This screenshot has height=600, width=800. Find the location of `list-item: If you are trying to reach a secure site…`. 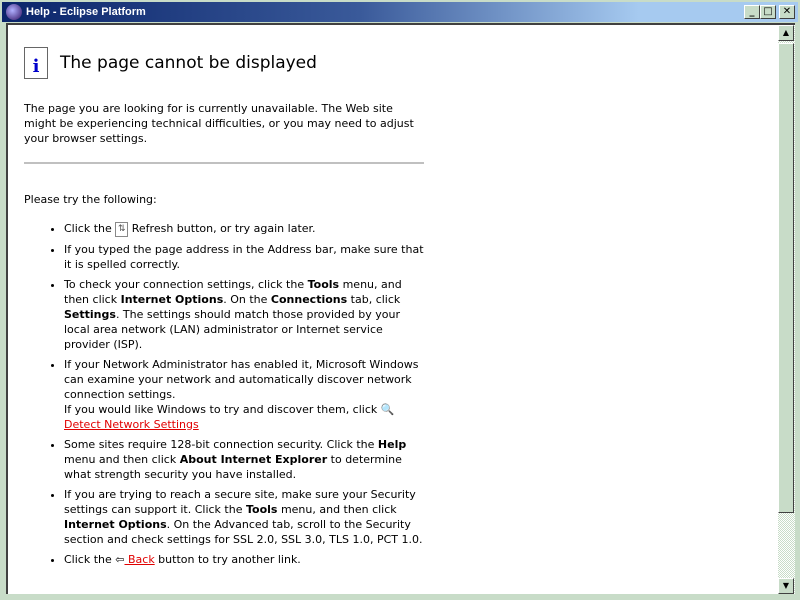

list-item: If you are trying to reach a secure site… is located at coordinates (244, 517).